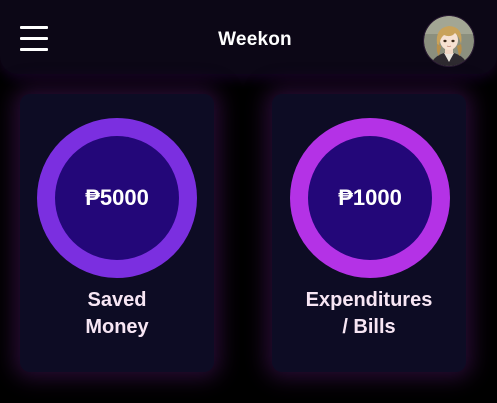  Describe the element at coordinates (369, 327) in the screenshot. I see `expenditures-label-line2: / Bills` at that location.